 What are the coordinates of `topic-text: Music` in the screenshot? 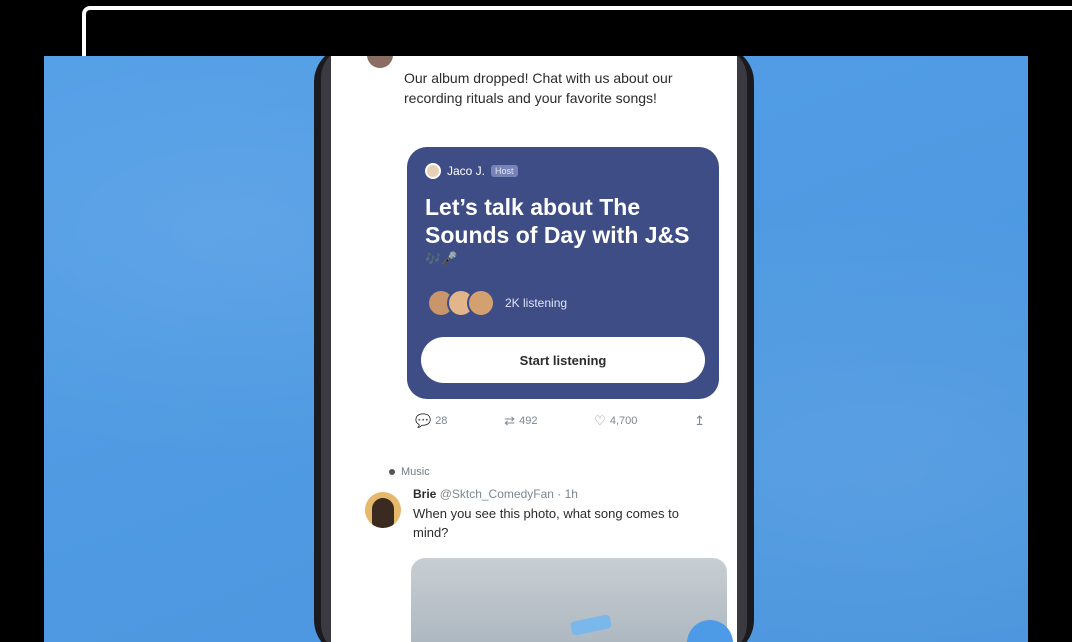 It's located at (415, 472).